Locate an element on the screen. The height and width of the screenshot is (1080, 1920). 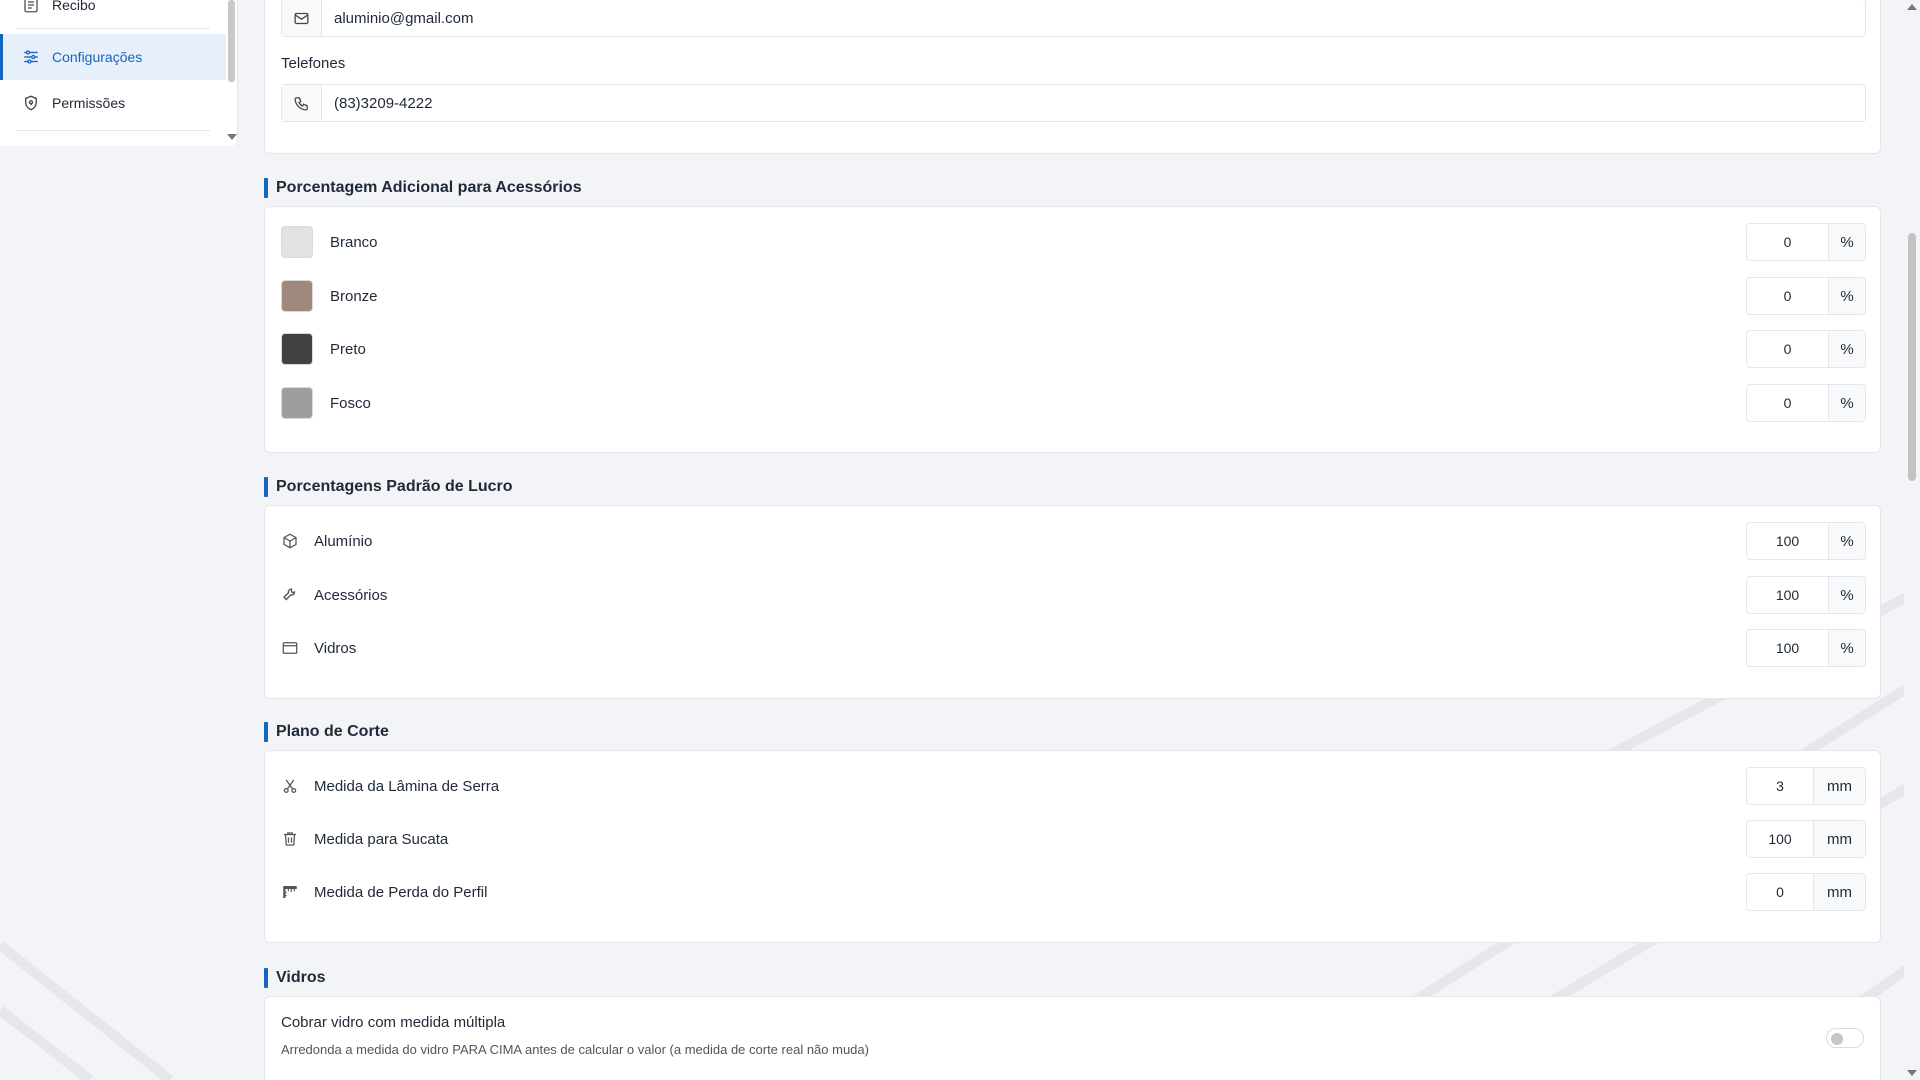
color-row-preto: Preto 0 % is located at coordinates (1073, 349).